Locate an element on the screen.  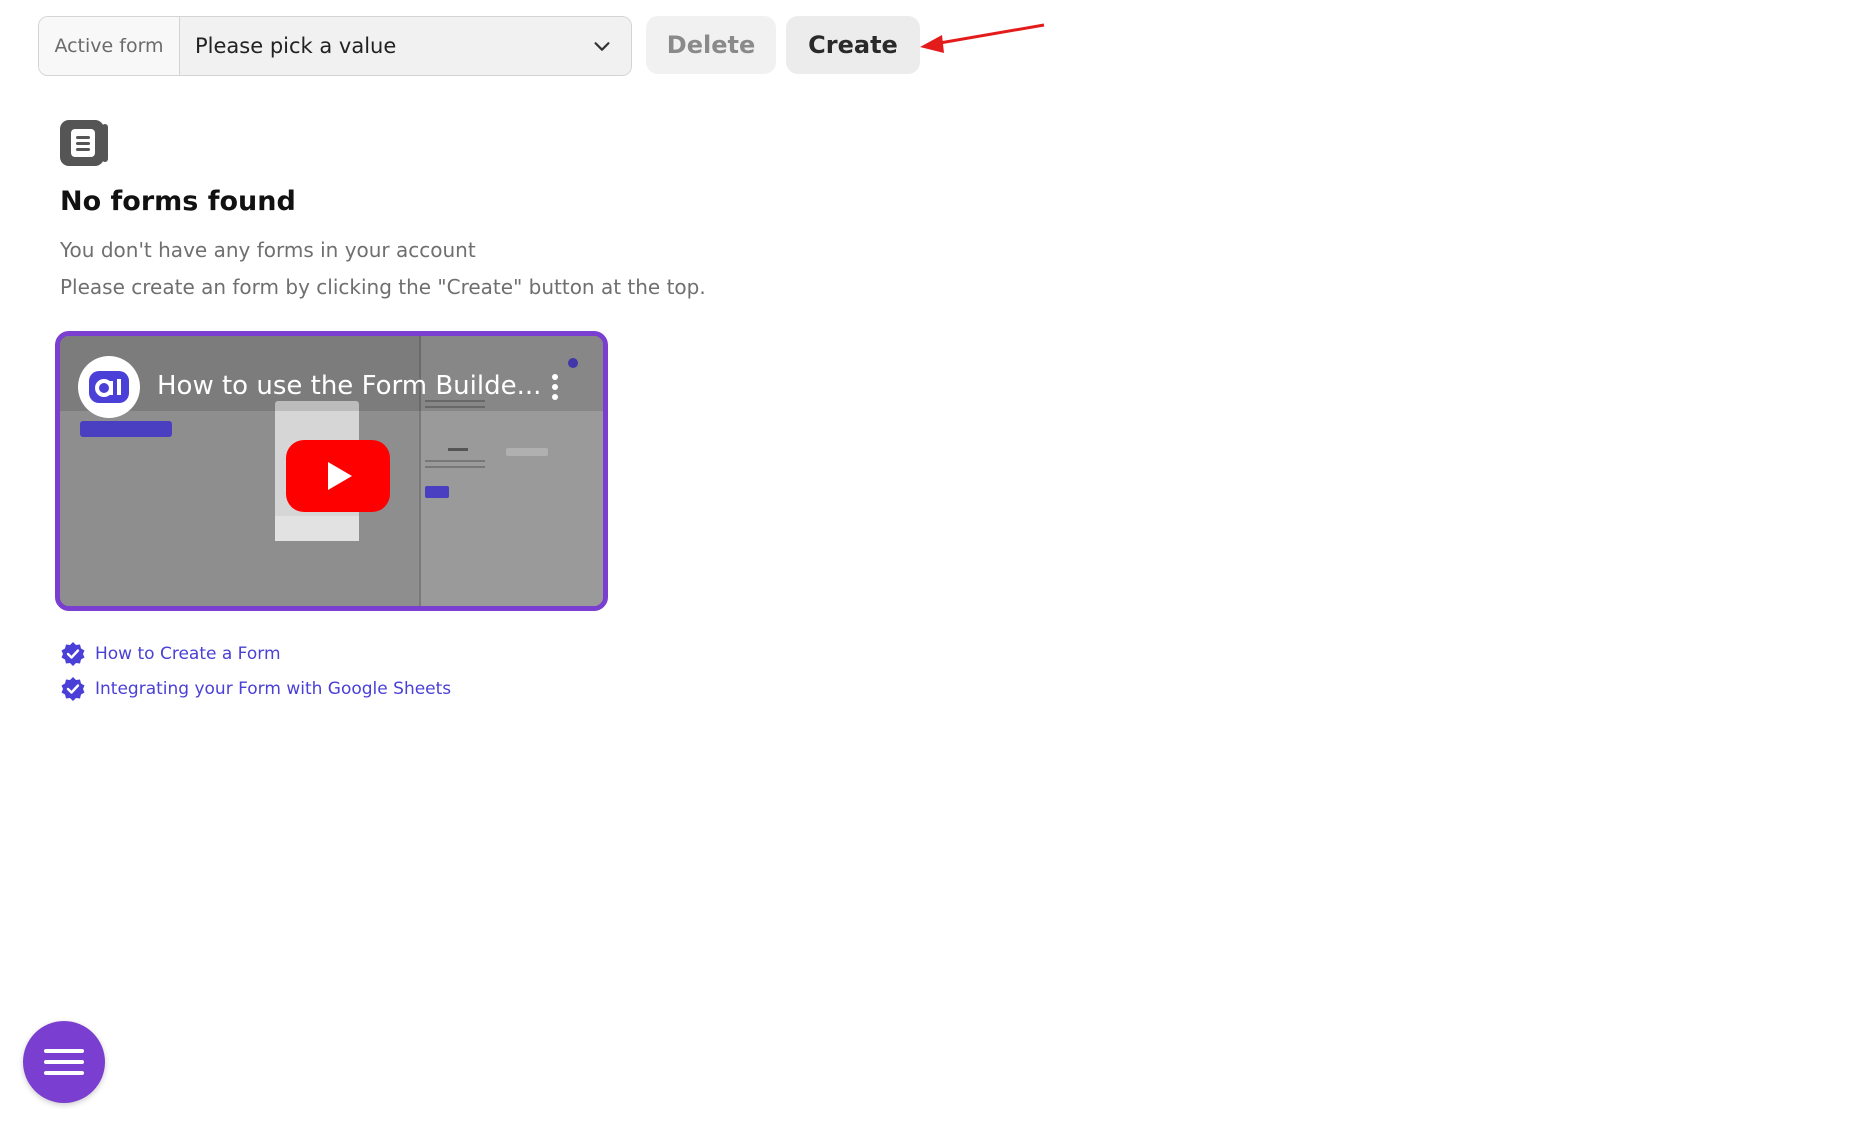
menu-icon is located at coordinates (64, 1062).